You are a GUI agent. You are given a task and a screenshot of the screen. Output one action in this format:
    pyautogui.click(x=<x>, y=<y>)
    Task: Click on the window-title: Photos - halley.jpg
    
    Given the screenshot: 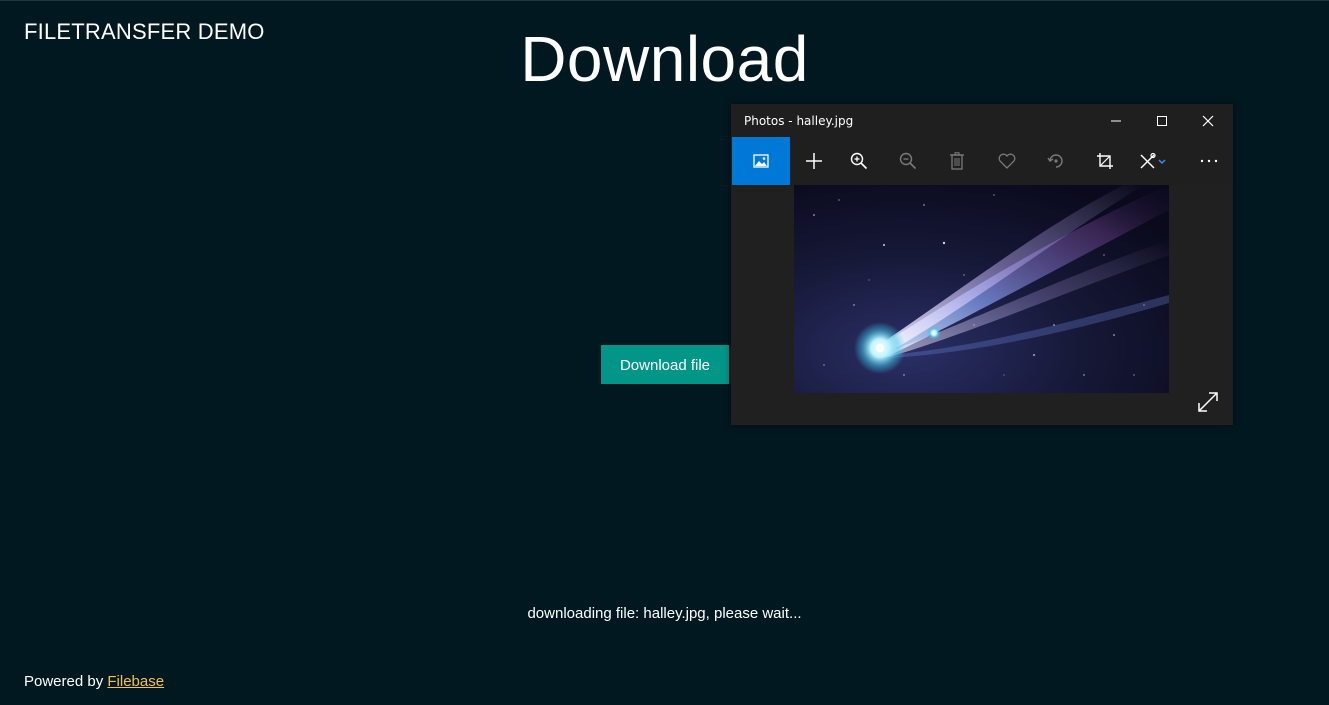 What is the action you would take?
    pyautogui.click(x=799, y=121)
    